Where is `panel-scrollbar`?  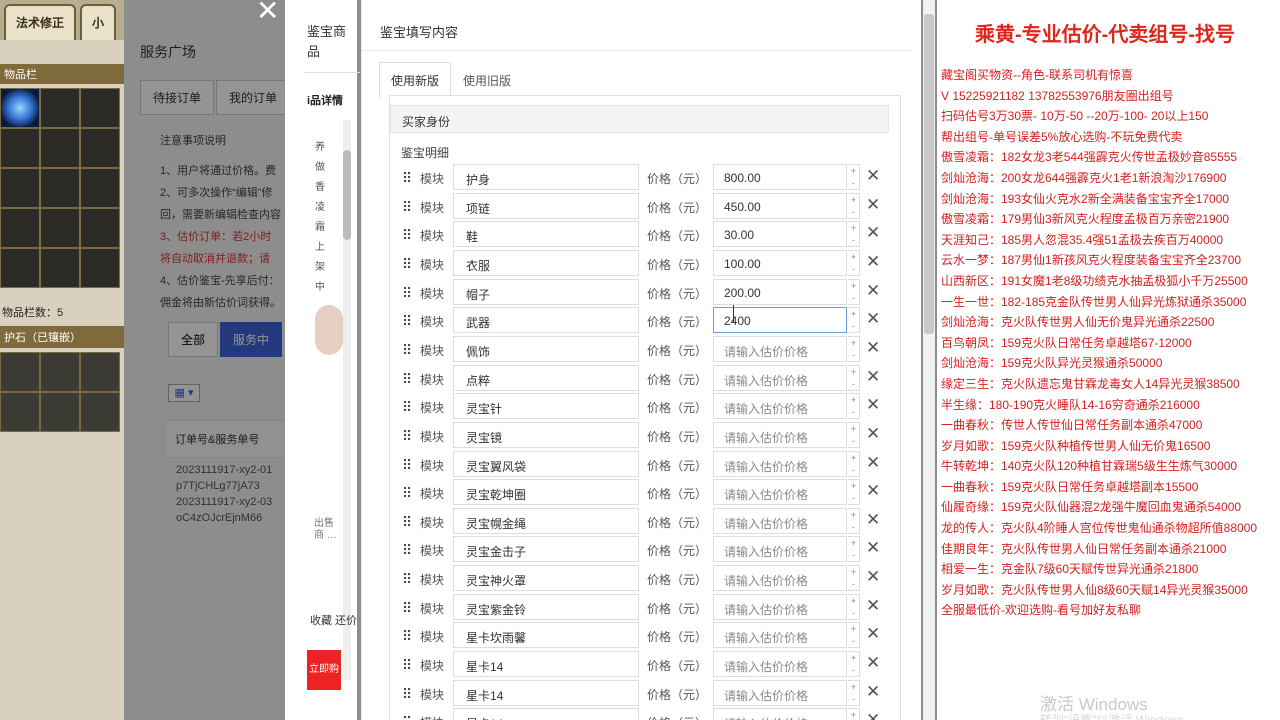 panel-scrollbar is located at coordinates (929, 360).